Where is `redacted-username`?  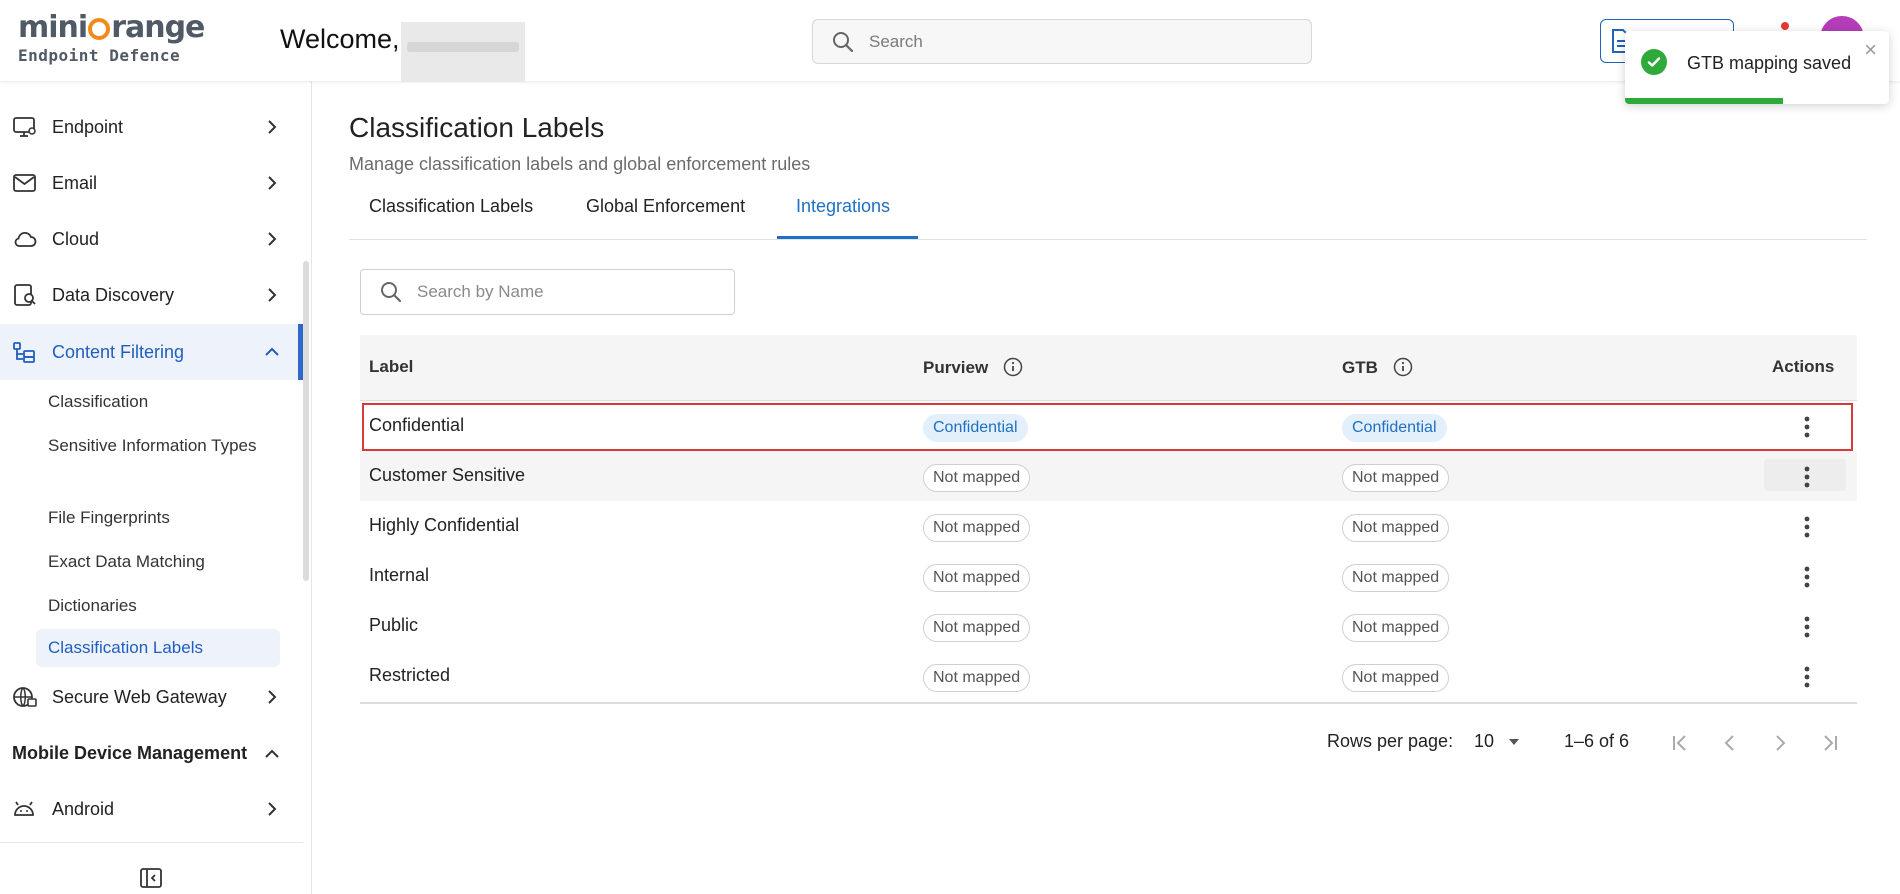 redacted-username is located at coordinates (463, 52).